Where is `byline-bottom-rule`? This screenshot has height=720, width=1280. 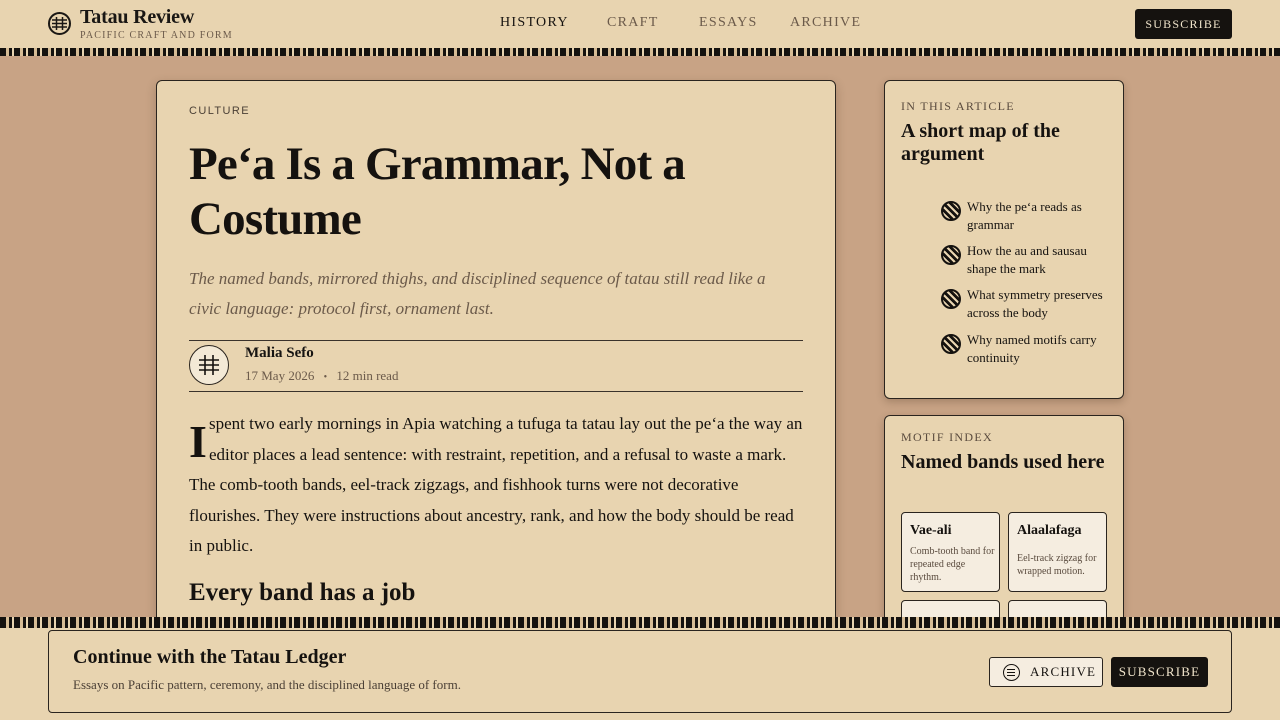
byline-bottom-rule is located at coordinates (496, 391).